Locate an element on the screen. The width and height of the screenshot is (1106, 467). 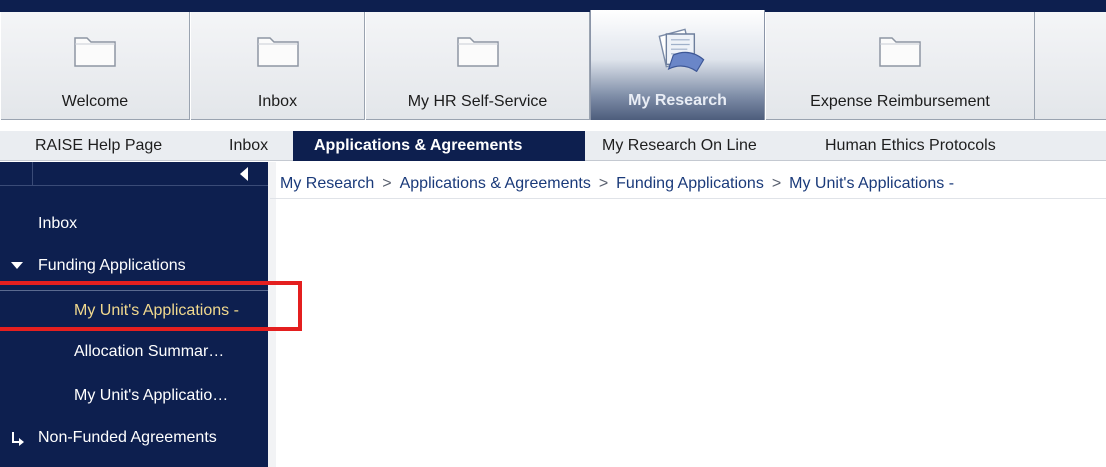
sidebar-item-non-funded-agreements: Non-Funded Agreements is located at coordinates (134, 438).